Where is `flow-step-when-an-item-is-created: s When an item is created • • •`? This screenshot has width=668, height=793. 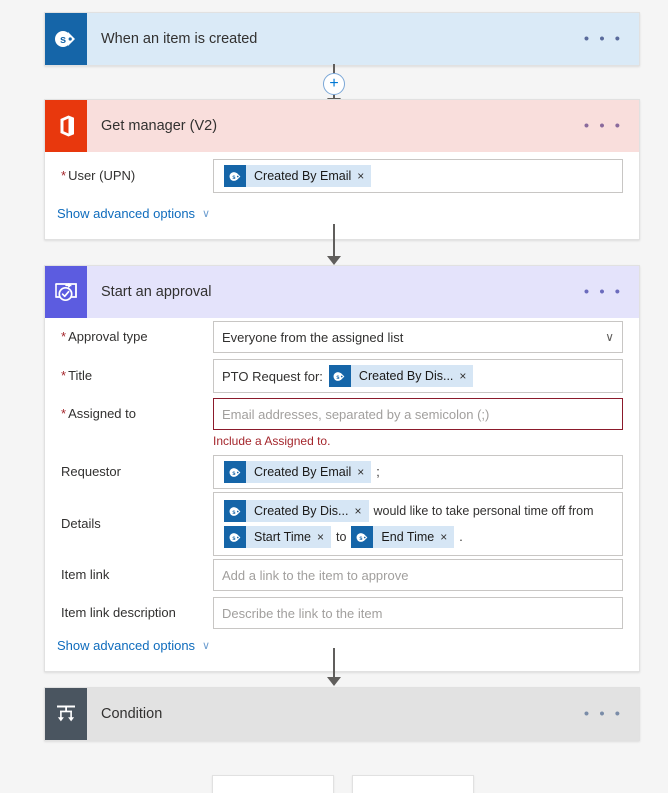 flow-step-when-an-item-is-created: s When an item is created • • • is located at coordinates (342, 39).